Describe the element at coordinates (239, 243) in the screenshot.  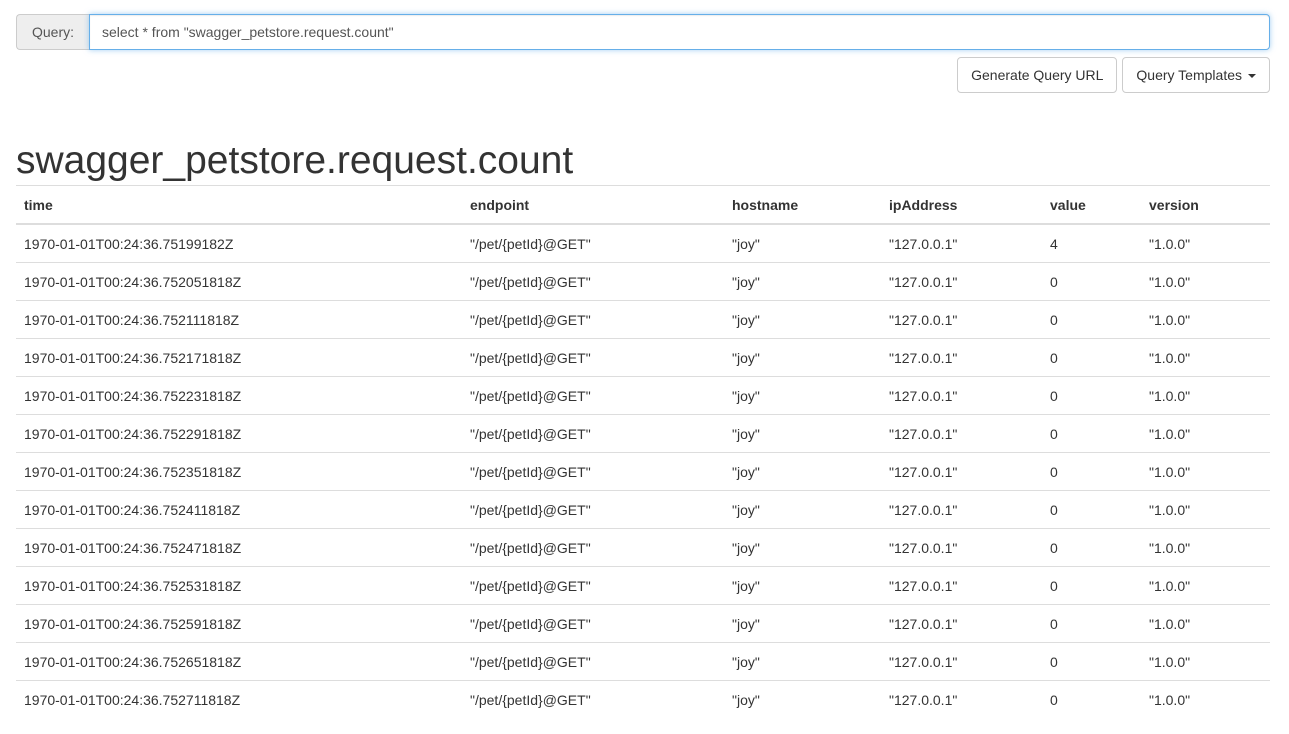
I see `cell-time: 1970-01-01T00:24:36.75199182Z` at that location.